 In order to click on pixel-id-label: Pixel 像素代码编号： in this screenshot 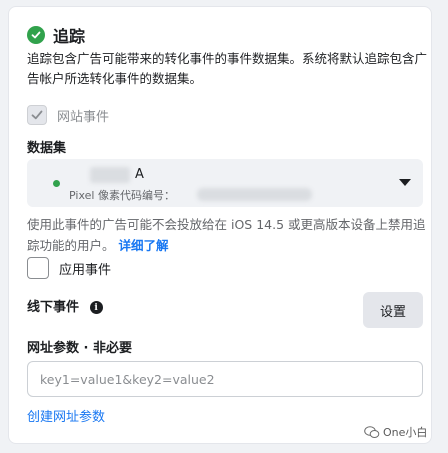, I will do `click(122, 195)`.